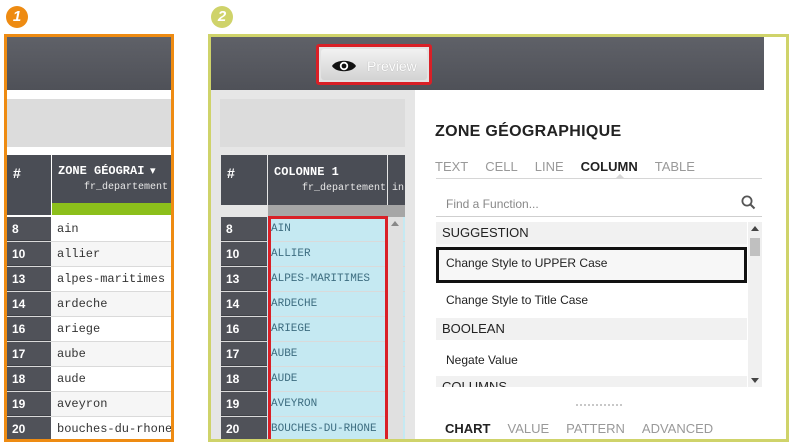 This screenshot has height=445, width=793. What do you see at coordinates (111, 329) in the screenshot?
I see `cell-value: ariege` at bounding box center [111, 329].